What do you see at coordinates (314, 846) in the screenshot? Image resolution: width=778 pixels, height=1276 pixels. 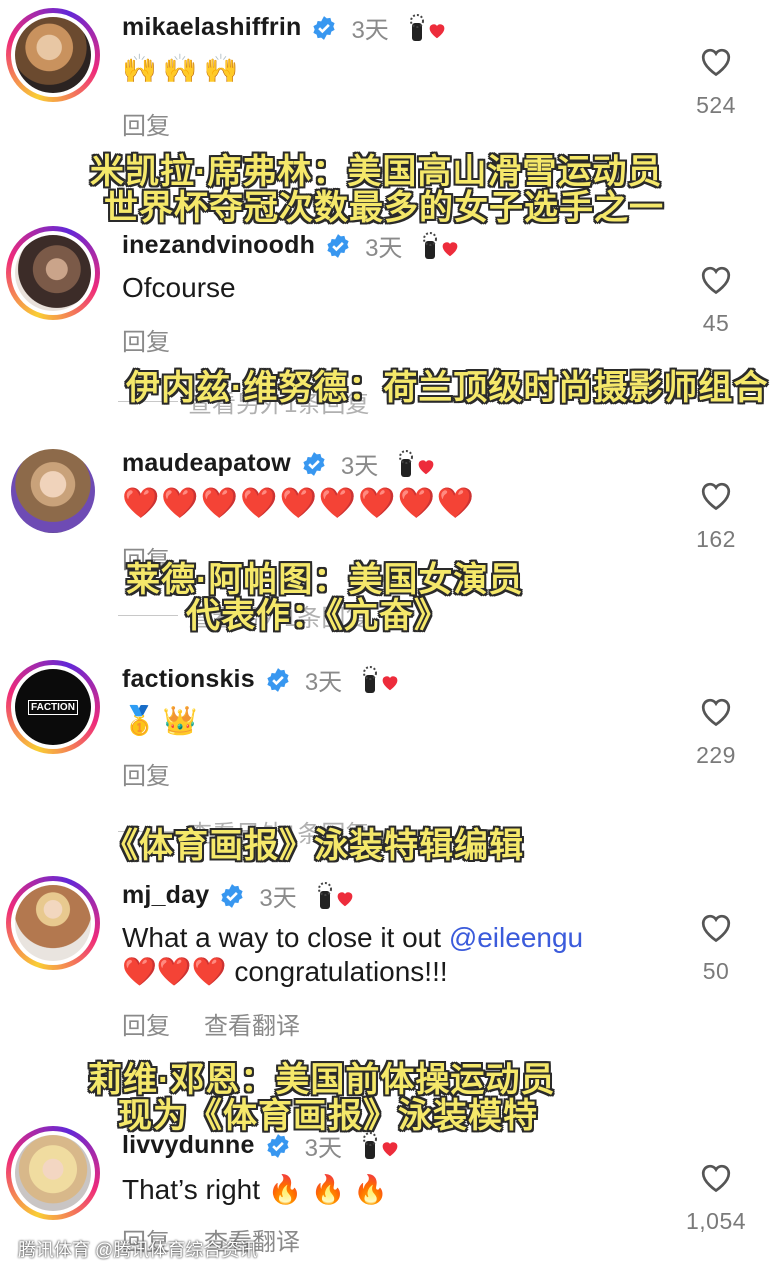 I see `caption-overlay: 《体育画报》泳装特辑编辑` at bounding box center [314, 846].